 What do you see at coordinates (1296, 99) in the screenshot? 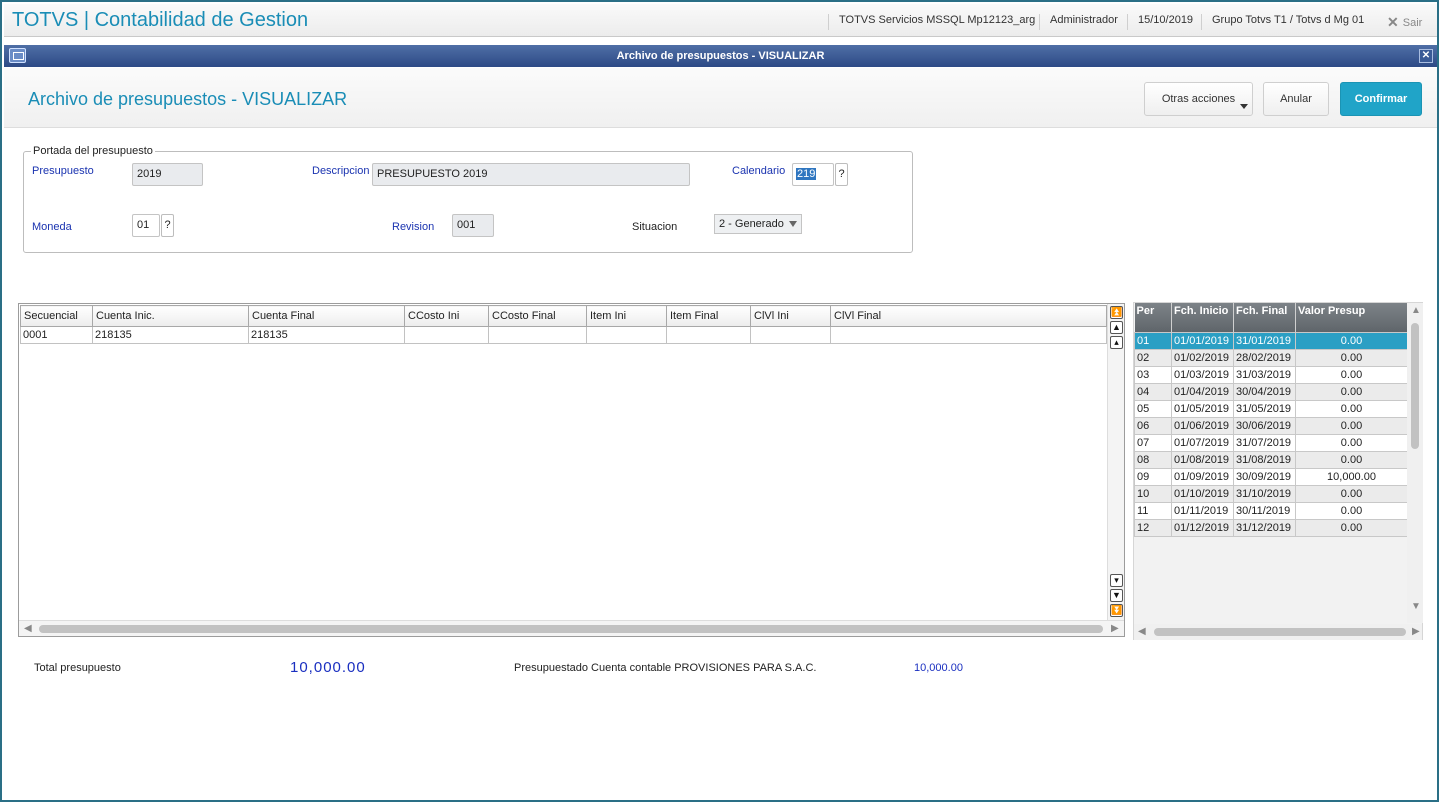
I see `cancel-button: Anular` at bounding box center [1296, 99].